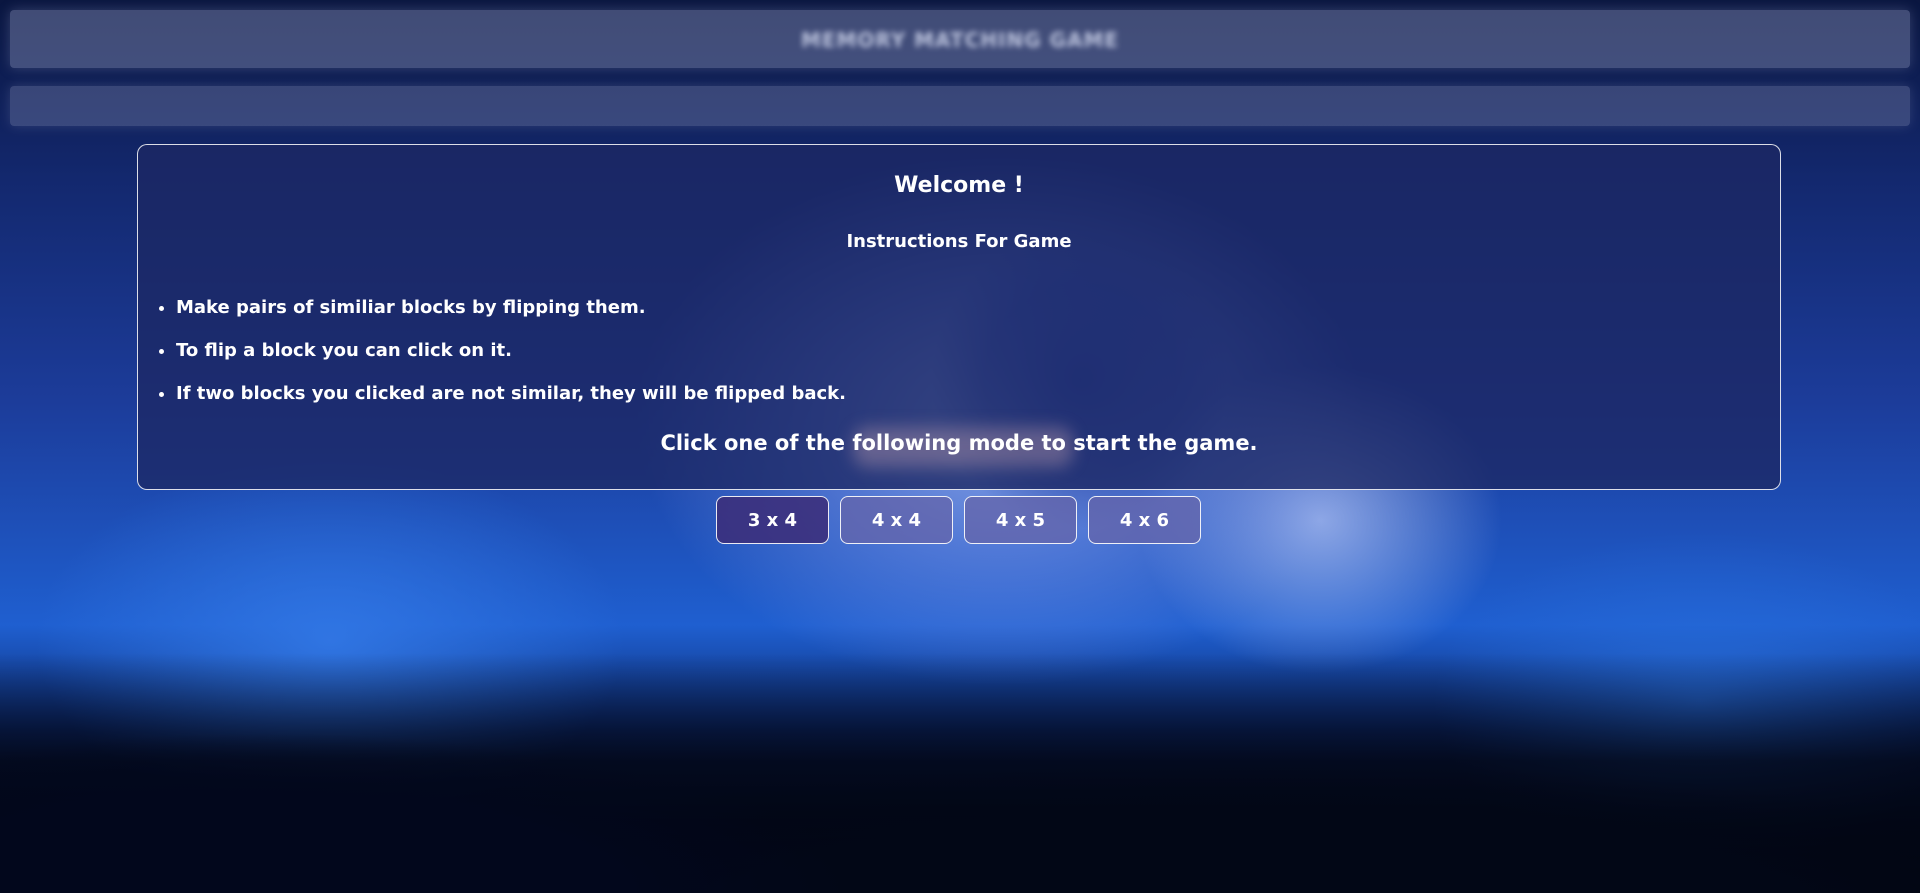  I want to click on mode-button-3x4: 3 x 4, so click(772, 520).